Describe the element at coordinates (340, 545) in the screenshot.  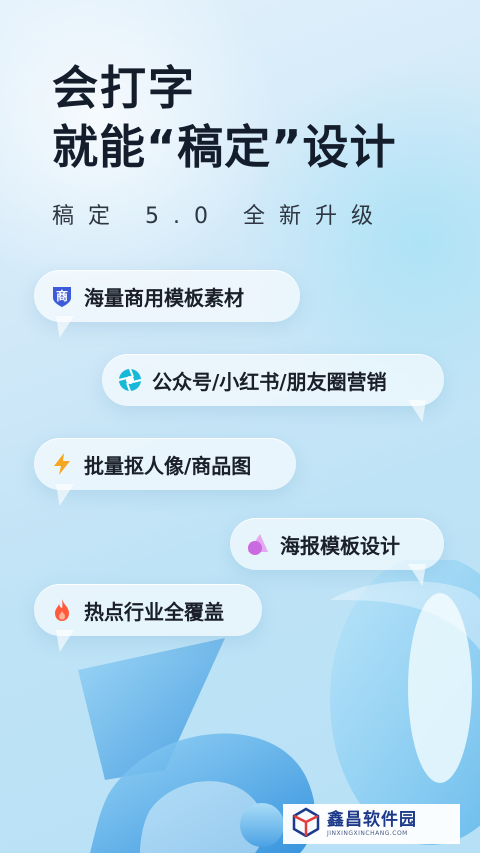
I see `feature-label: 海报模板设计` at that location.